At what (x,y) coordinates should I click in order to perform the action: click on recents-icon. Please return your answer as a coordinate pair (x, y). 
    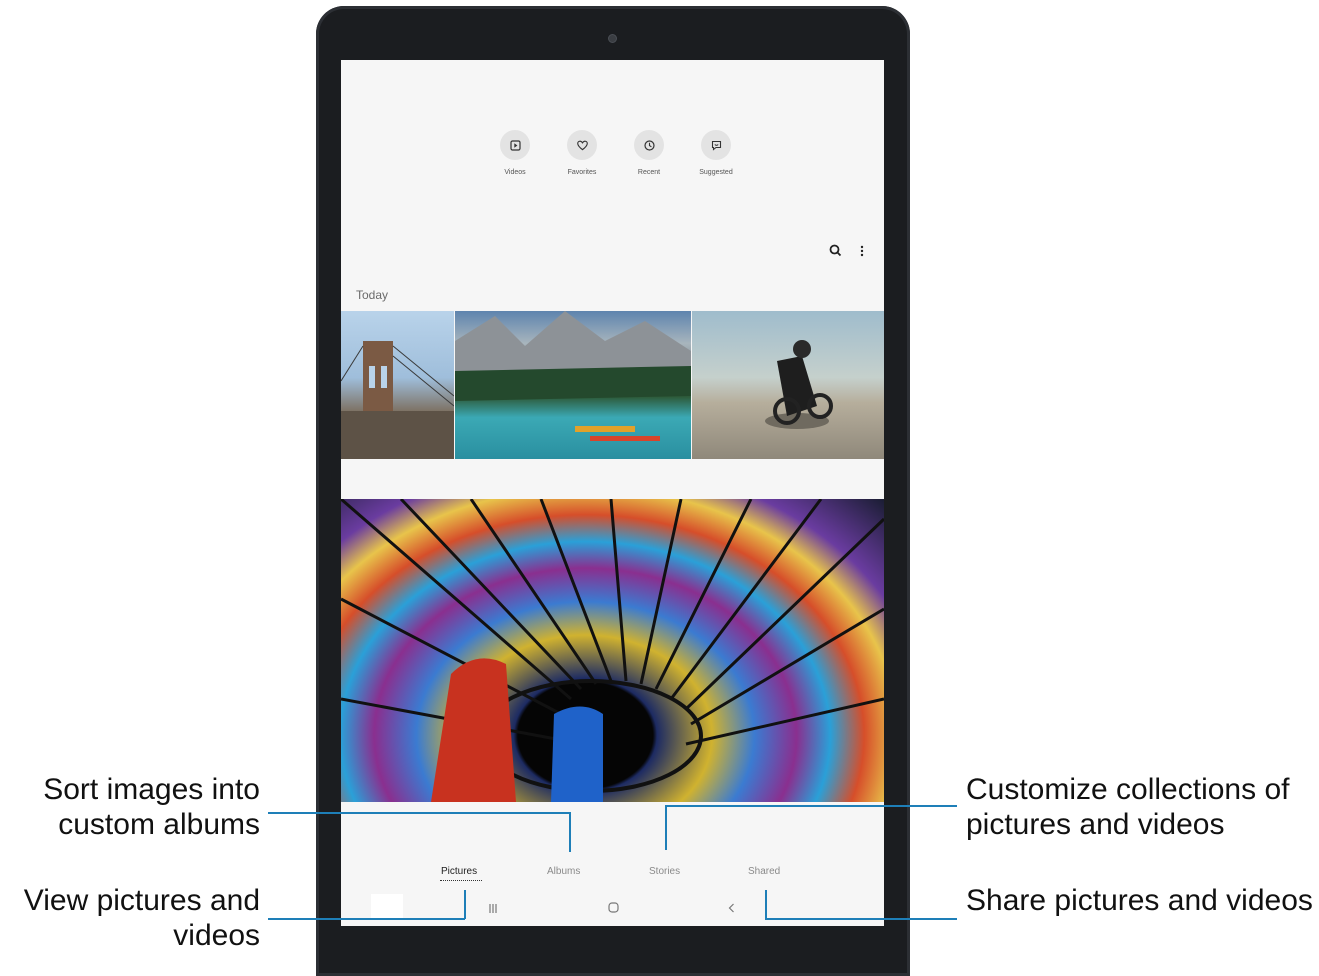
    Looking at the image, I should click on (493, 909).